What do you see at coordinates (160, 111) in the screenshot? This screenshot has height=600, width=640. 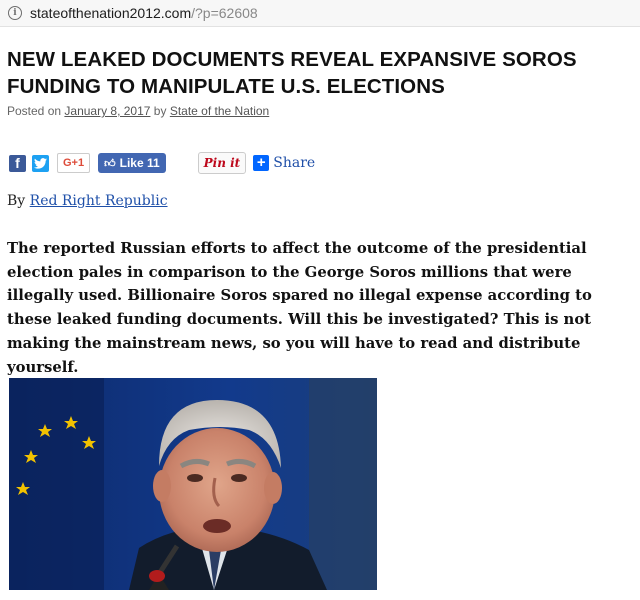 I see `by-label: by` at bounding box center [160, 111].